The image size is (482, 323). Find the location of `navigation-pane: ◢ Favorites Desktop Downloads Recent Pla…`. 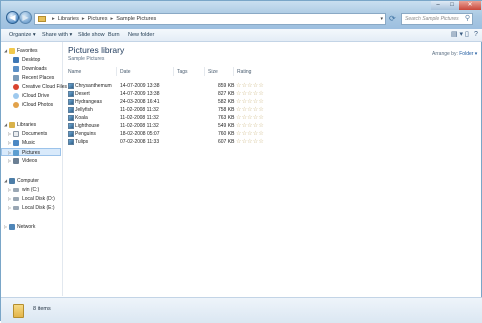

navigation-pane: ◢ Favorites Desktop Downloads Recent Pla… is located at coordinates (34, 169).